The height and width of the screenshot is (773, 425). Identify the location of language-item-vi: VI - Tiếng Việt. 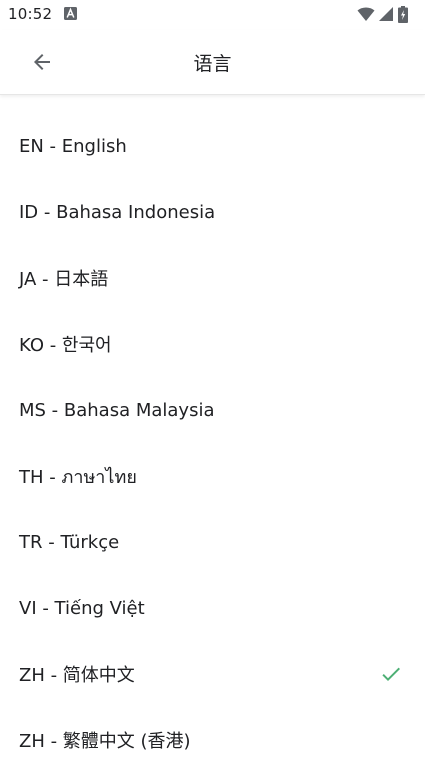
(212, 608).